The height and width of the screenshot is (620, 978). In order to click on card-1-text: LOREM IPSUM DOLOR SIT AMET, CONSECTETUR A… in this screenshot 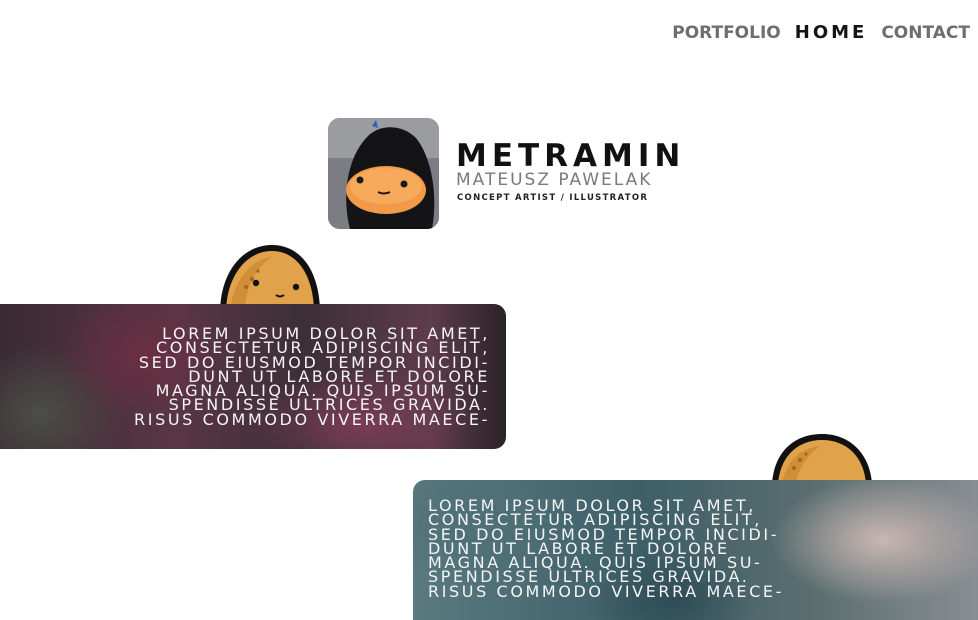, I will do `click(312, 377)`.